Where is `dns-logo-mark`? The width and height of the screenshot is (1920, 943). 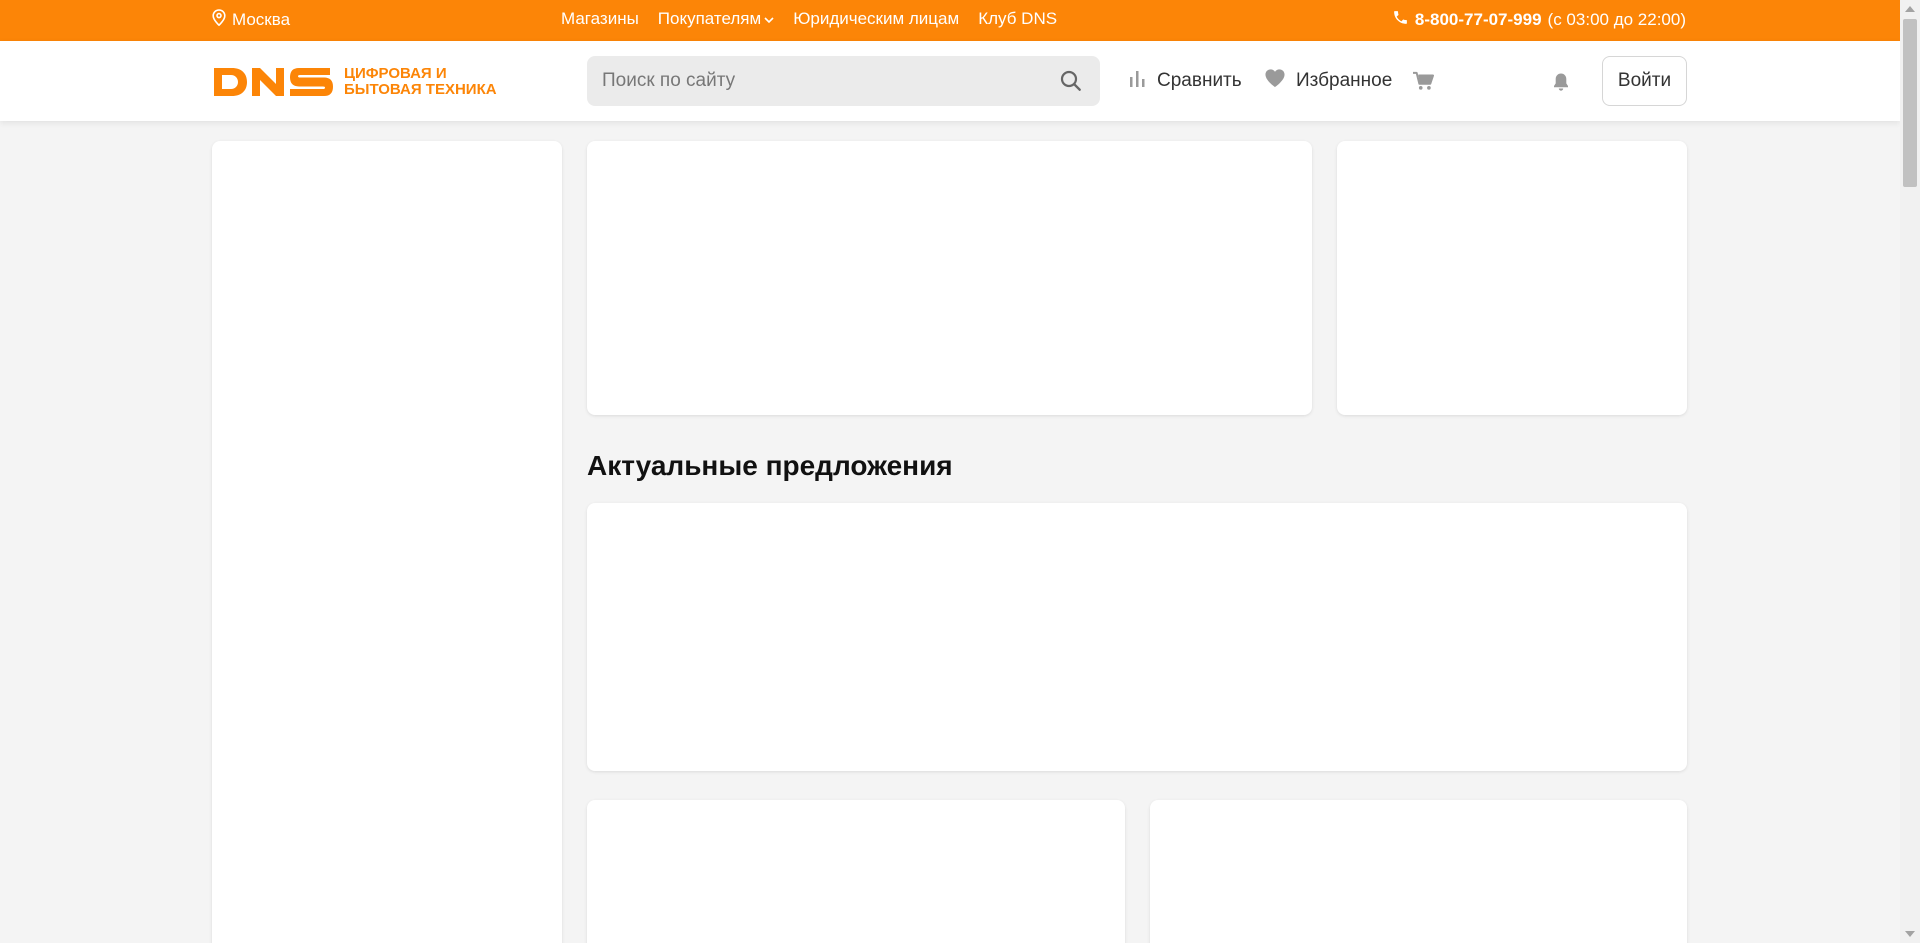 dns-logo-mark is located at coordinates (273, 82).